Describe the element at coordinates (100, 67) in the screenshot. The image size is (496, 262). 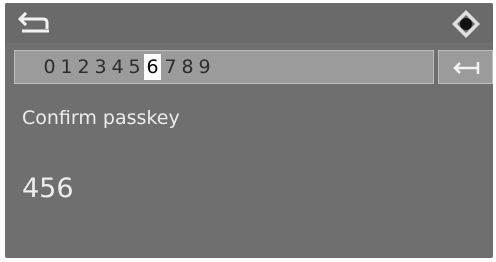
I see `digit-3: 3` at that location.